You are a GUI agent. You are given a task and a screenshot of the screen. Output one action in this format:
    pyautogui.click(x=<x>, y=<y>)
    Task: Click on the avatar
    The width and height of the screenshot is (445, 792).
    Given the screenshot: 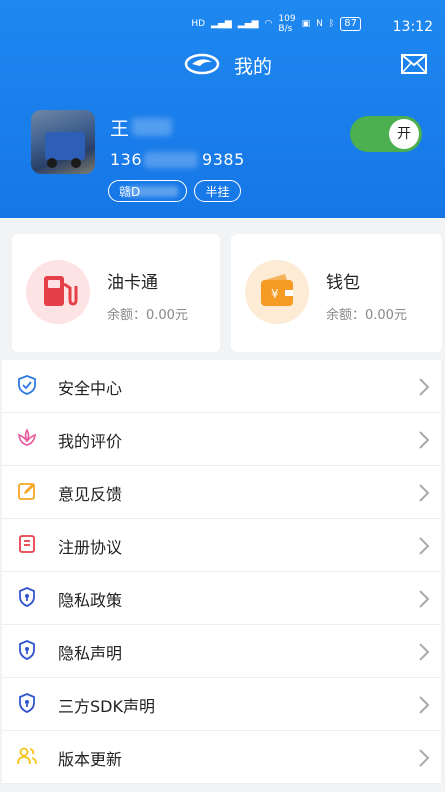 What is the action you would take?
    pyautogui.click(x=63, y=142)
    